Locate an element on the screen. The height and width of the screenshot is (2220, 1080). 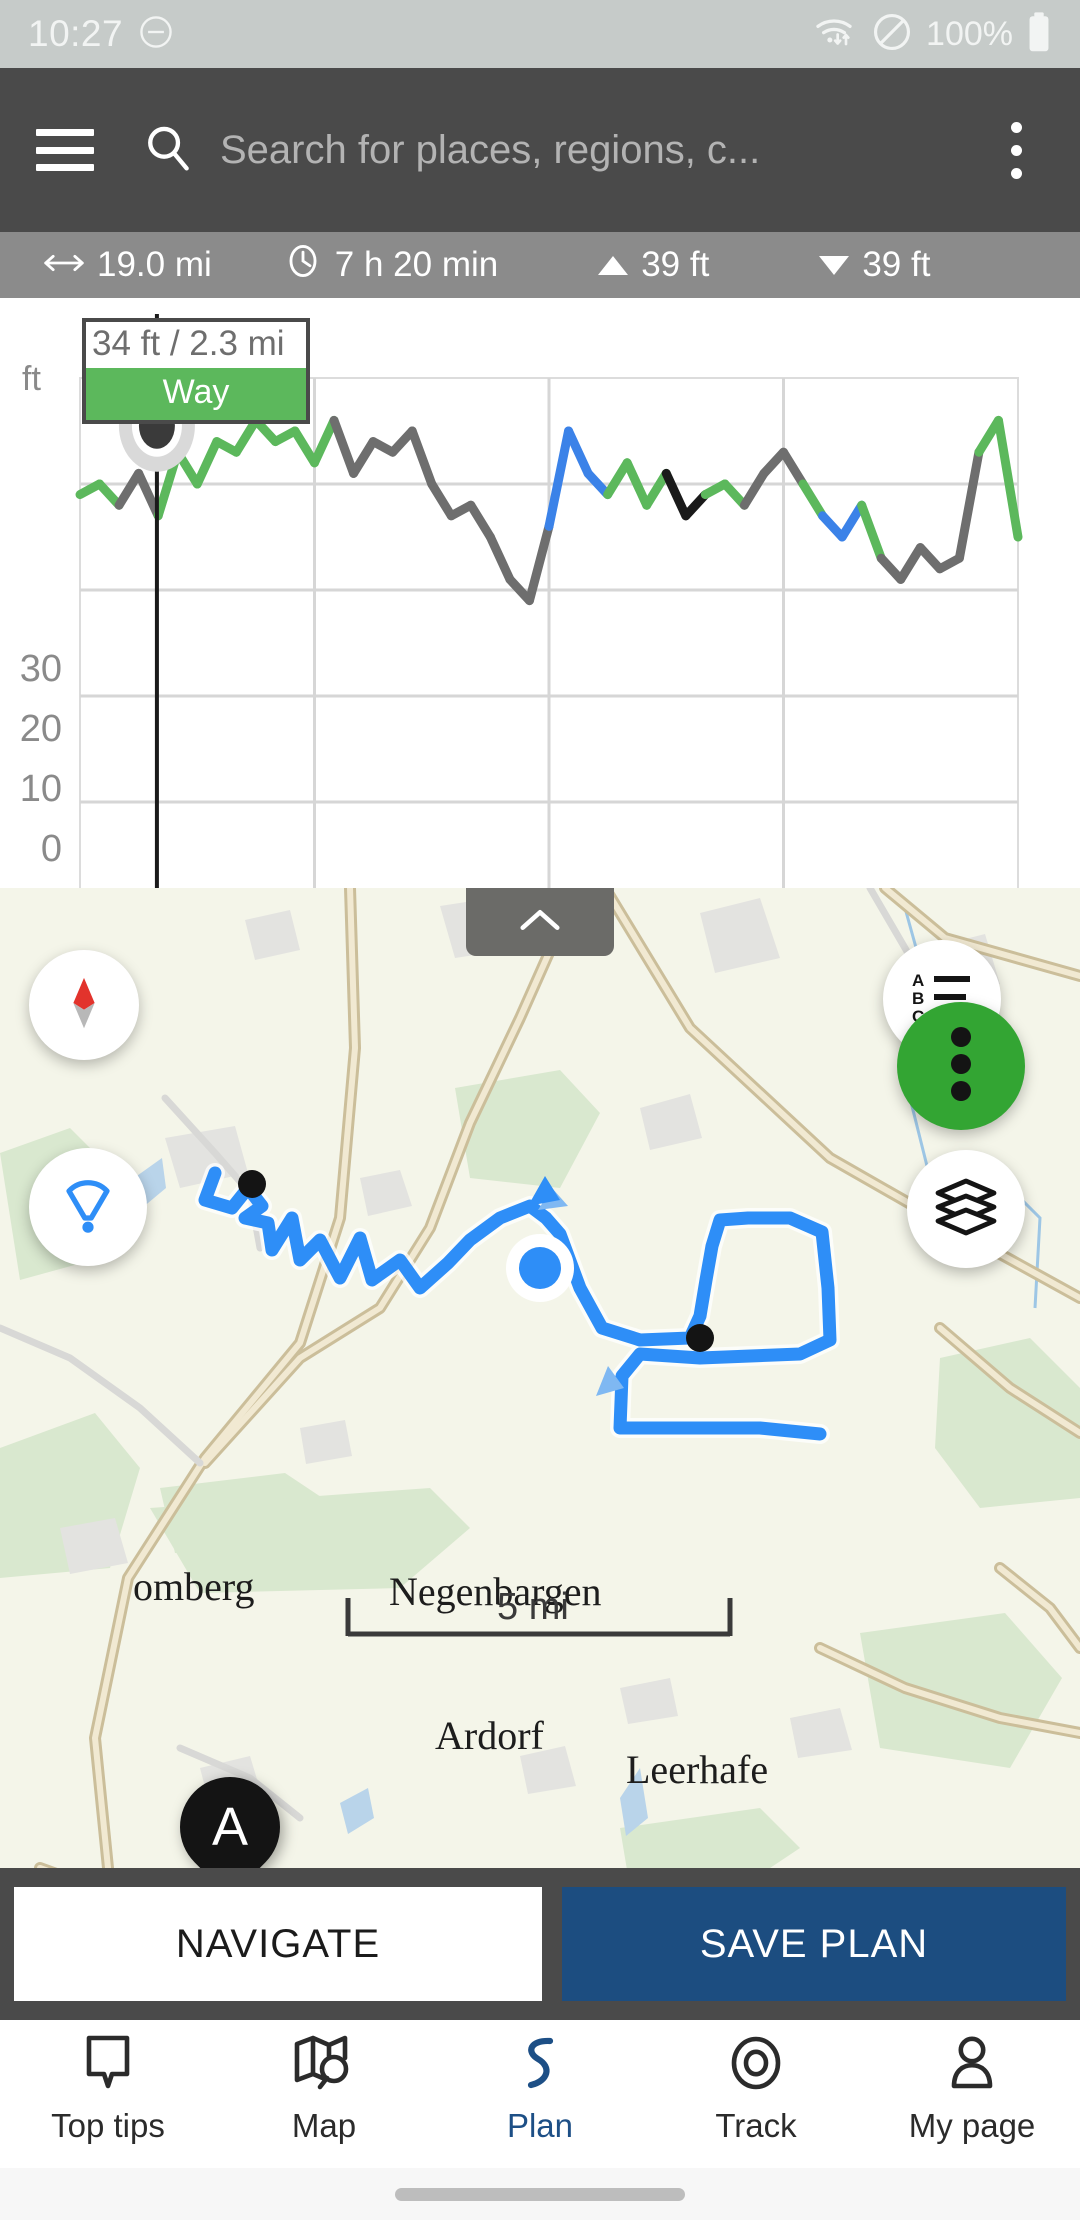
nav-item-my-page: My page is located at coordinates (972, 2089).